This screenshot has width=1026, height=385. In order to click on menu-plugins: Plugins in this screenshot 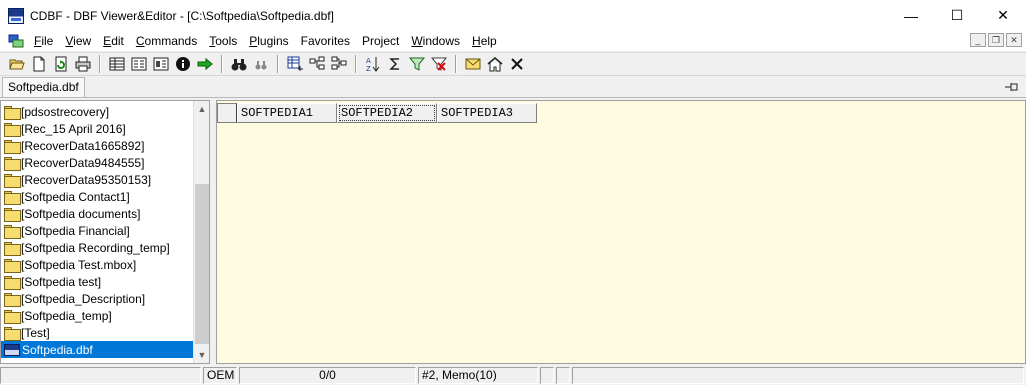, I will do `click(268, 41)`.